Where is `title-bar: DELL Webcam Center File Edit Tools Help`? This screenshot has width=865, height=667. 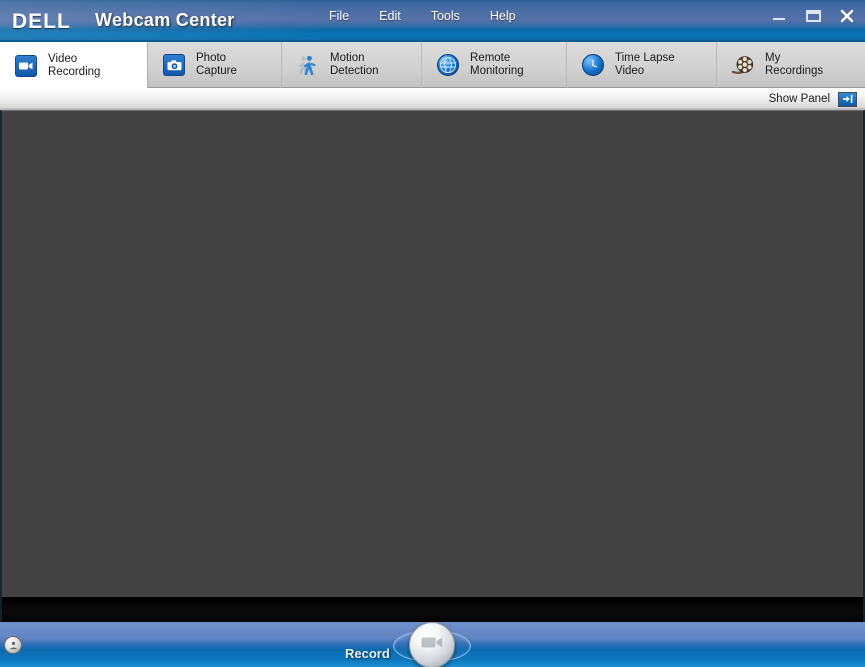
title-bar: DELL Webcam Center File Edit Tools Help is located at coordinates (432, 21).